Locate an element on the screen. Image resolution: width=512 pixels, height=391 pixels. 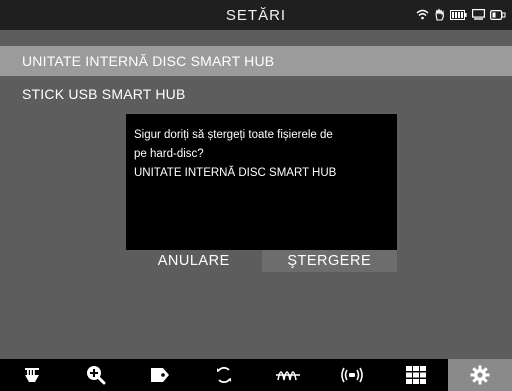
tool-illuminator is located at coordinates (32, 375).